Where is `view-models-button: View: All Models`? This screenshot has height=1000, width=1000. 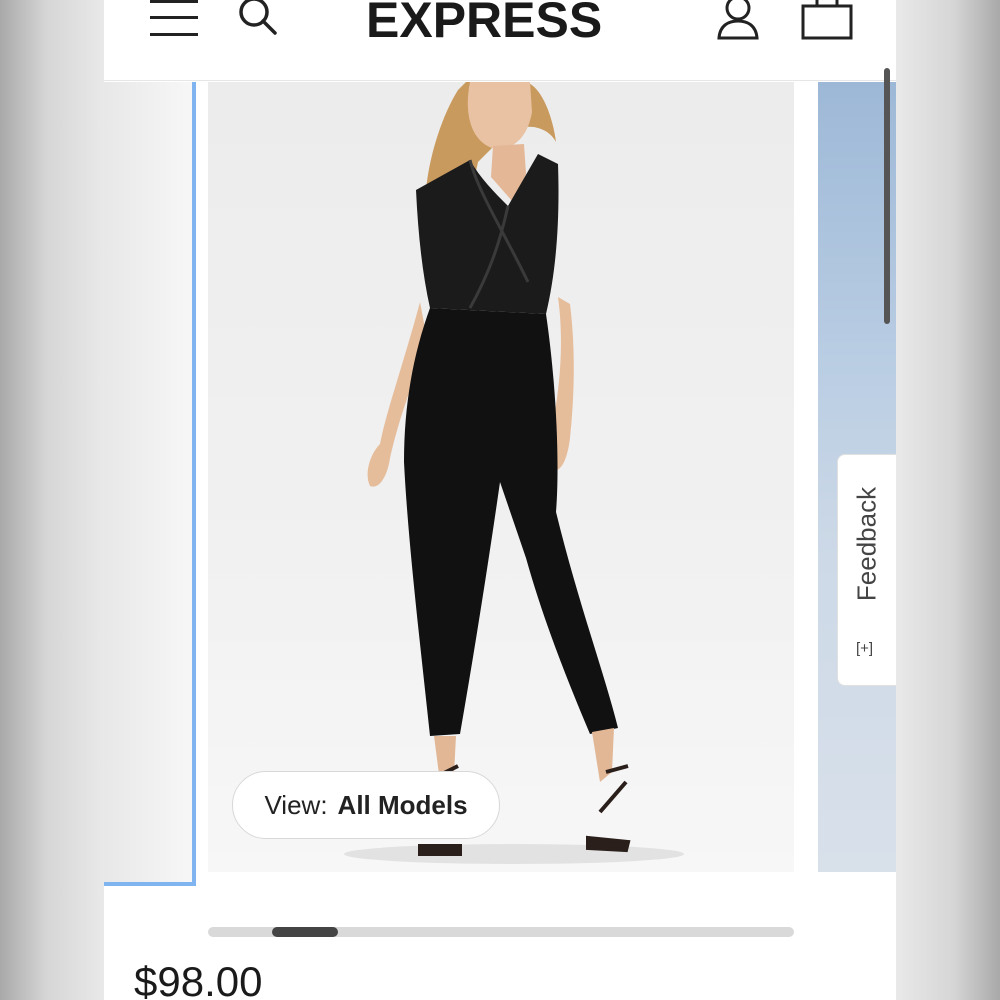 view-models-button: View: All Models is located at coordinates (366, 805).